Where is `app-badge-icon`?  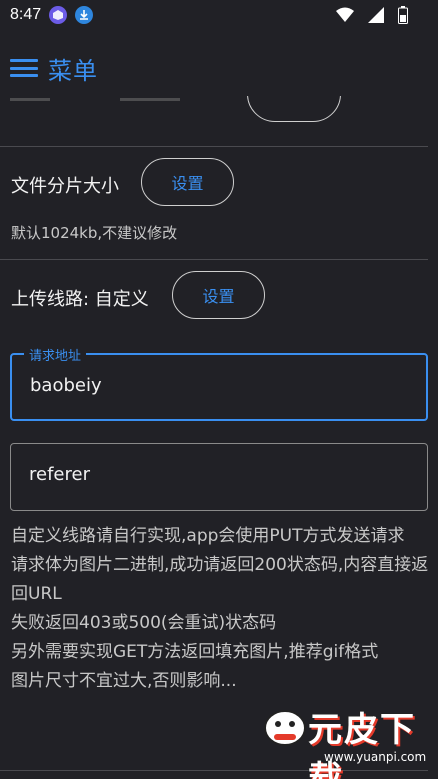
app-badge-icon is located at coordinates (58, 15).